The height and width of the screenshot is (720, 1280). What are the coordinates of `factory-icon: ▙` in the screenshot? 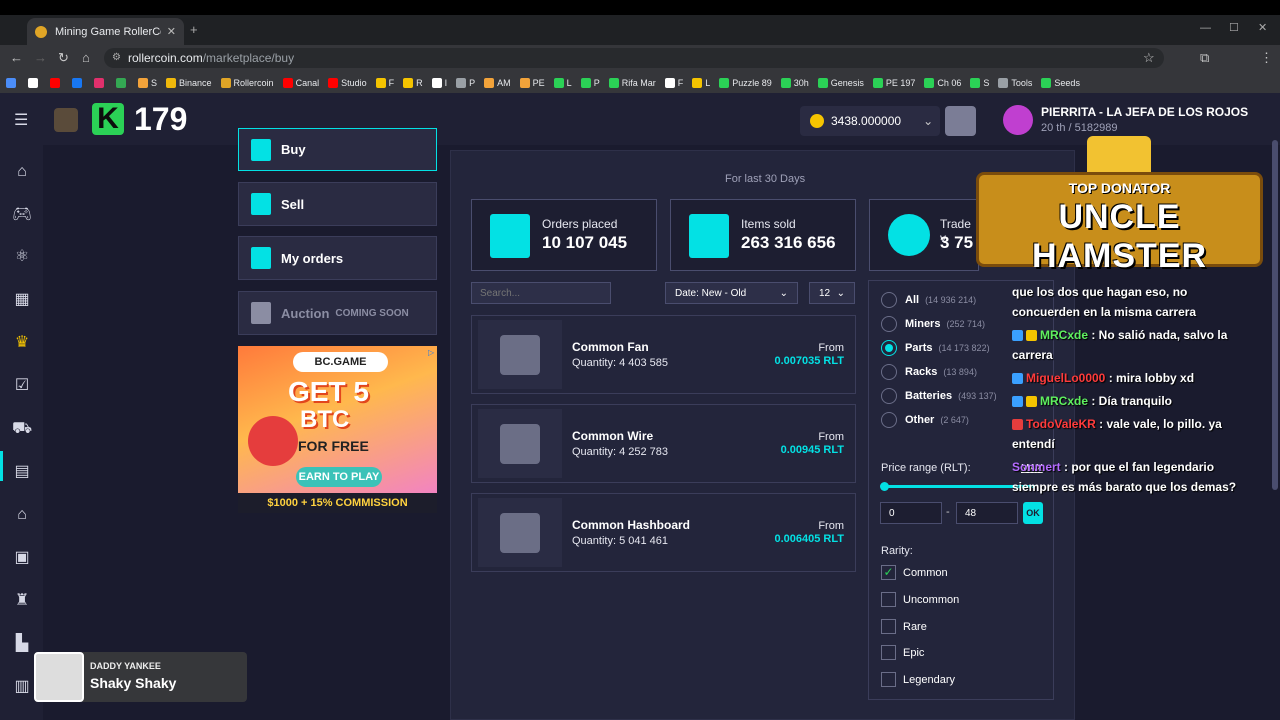 It's located at (22, 644).